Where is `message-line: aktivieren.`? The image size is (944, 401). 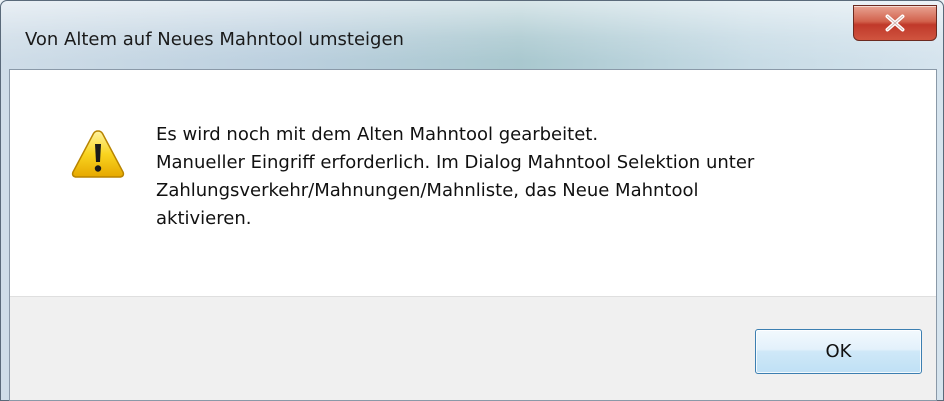 message-line: aktivieren. is located at coordinates (204, 218).